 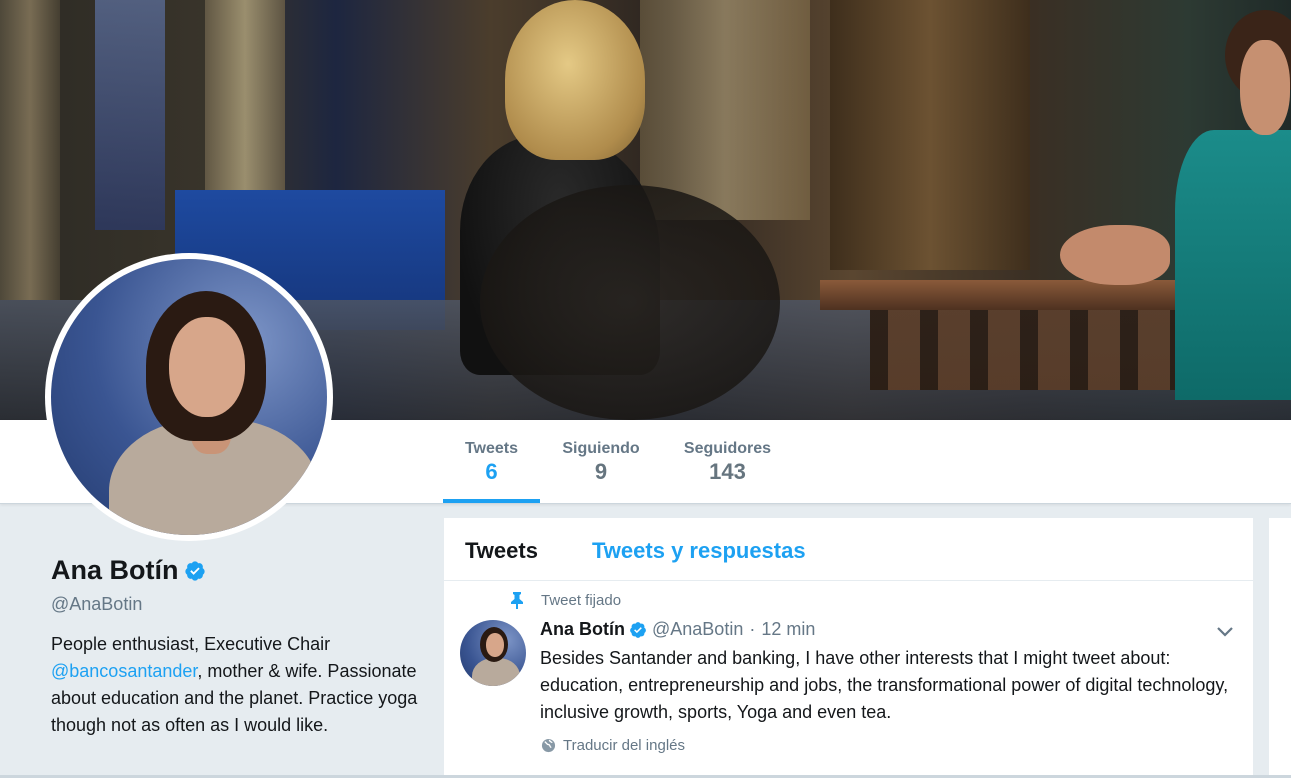 I want to click on tweet-header: Ana Botín @AnaBotin · 12 min, so click(x=677, y=629).